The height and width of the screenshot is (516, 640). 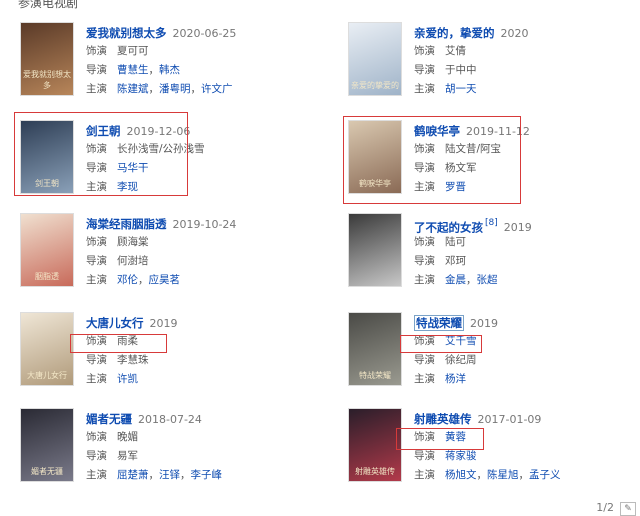 What do you see at coordinates (48, 5) in the screenshot?
I see `section-title: 参演电视剧` at bounding box center [48, 5].